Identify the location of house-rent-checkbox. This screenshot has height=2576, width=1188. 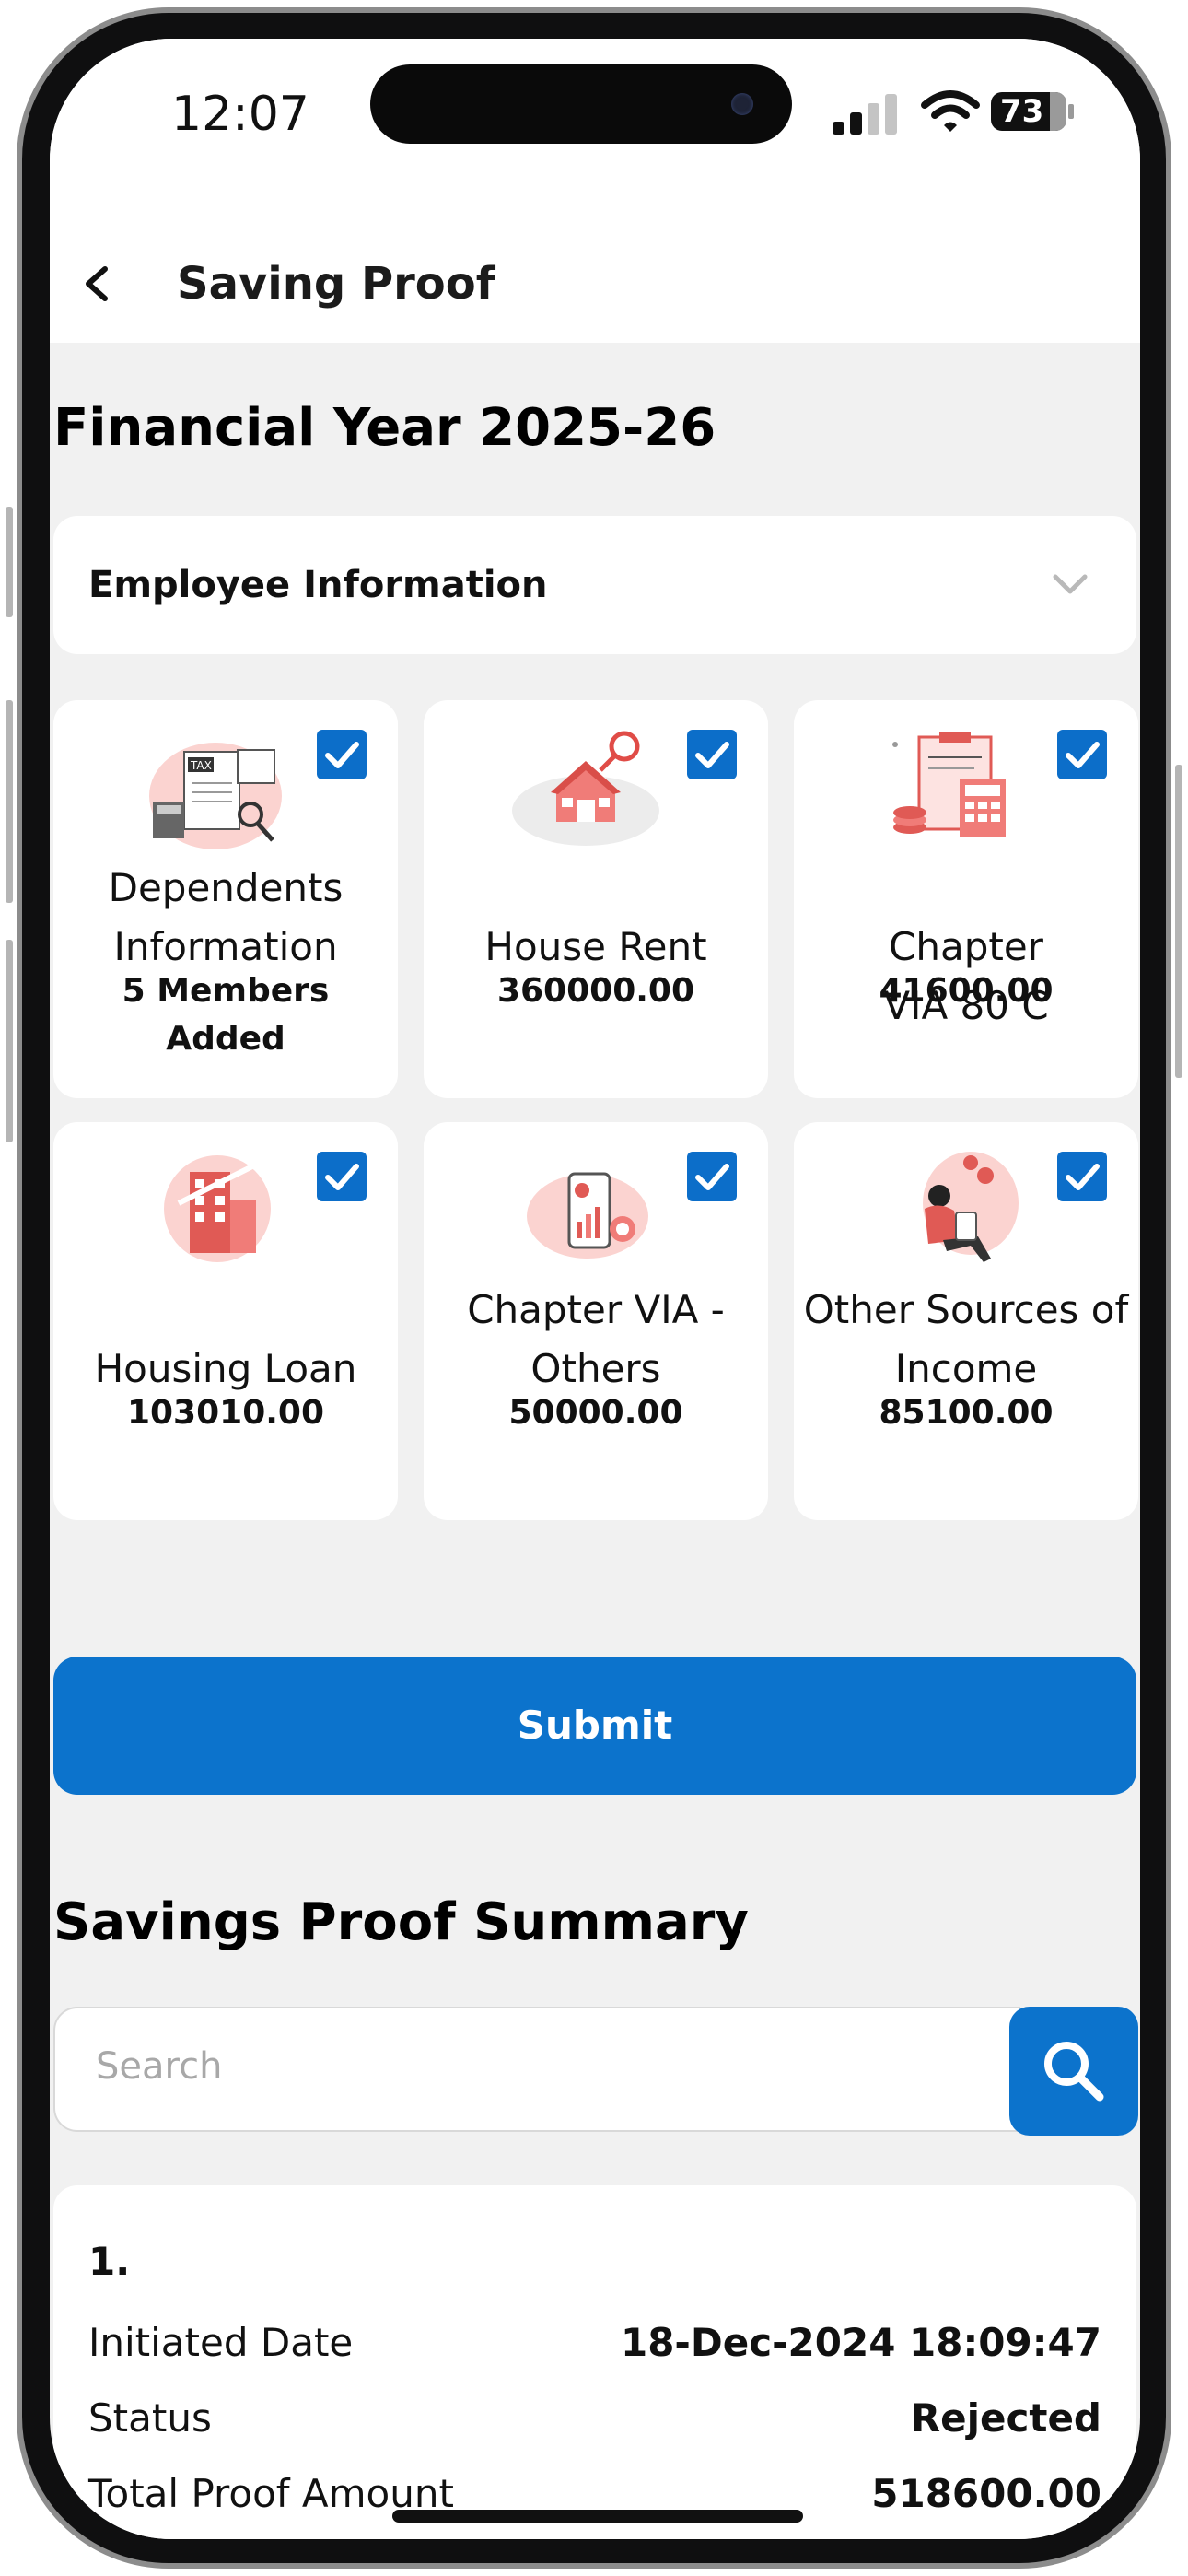
(712, 754).